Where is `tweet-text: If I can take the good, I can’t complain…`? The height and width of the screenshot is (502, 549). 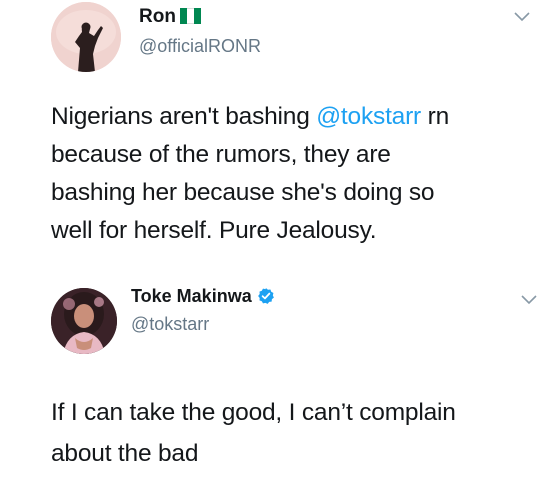
tweet-text: If I can take the good, I can’t complain… is located at coordinates (291, 433).